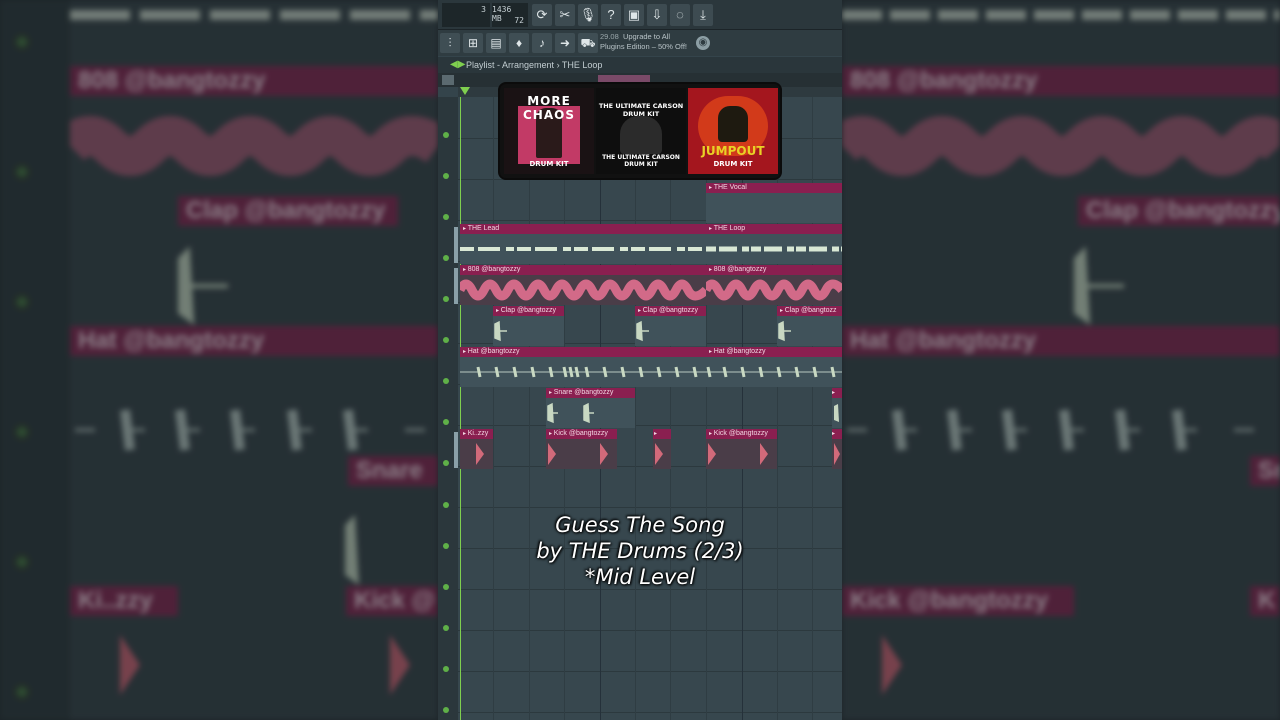  Describe the element at coordinates (590, 393) in the screenshot. I see `clip-label: Snare @bangtozzy` at that location.